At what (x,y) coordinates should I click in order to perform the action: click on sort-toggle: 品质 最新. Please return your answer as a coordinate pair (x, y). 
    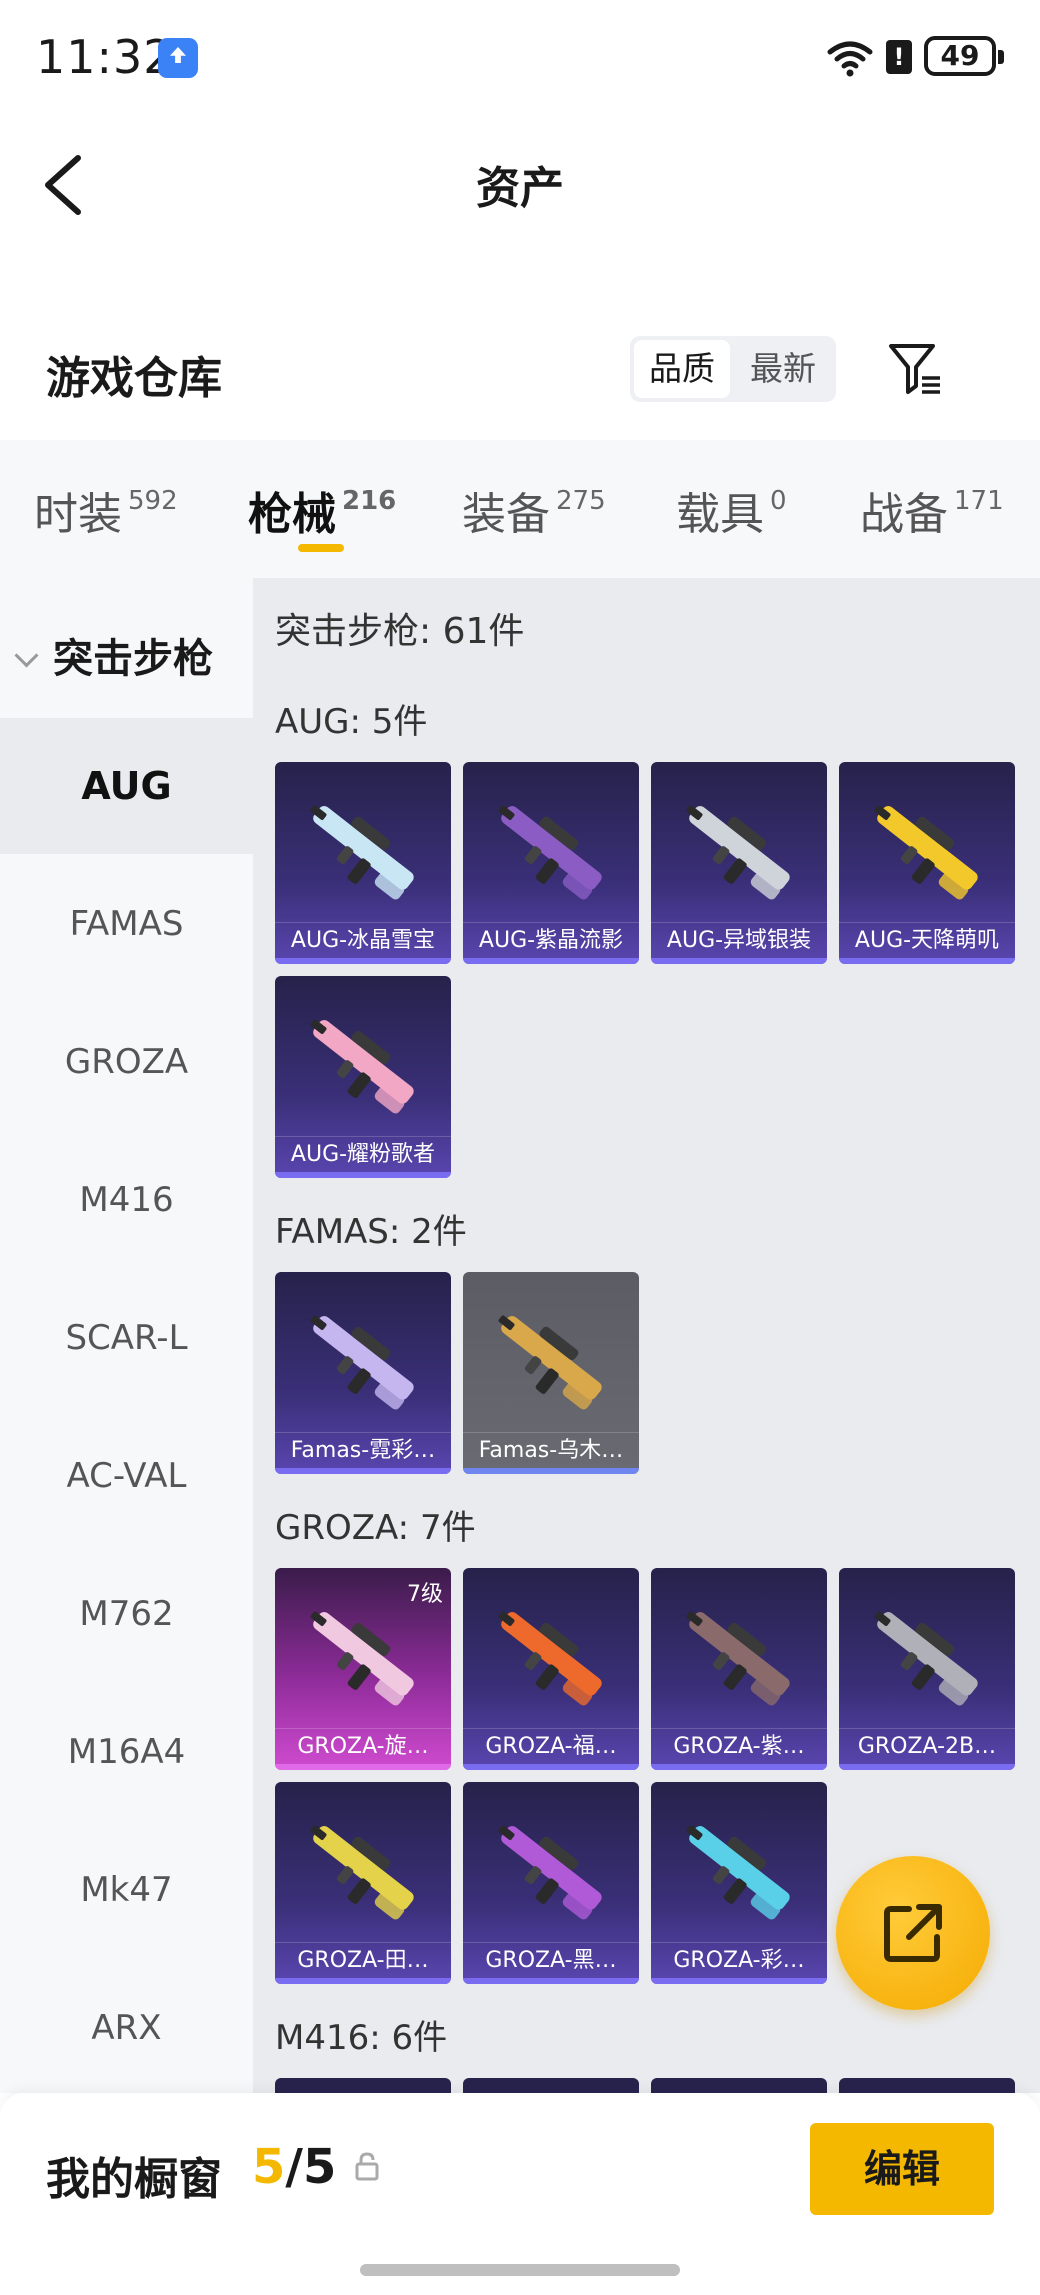
    Looking at the image, I should click on (733, 369).